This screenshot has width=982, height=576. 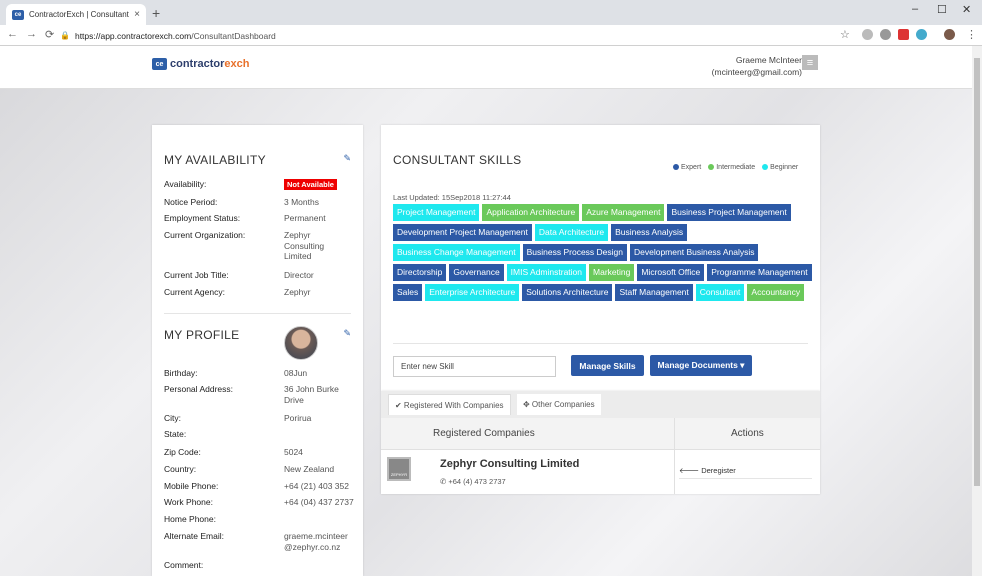 I want to click on row-label: Mobile Phone:, so click(x=191, y=486).